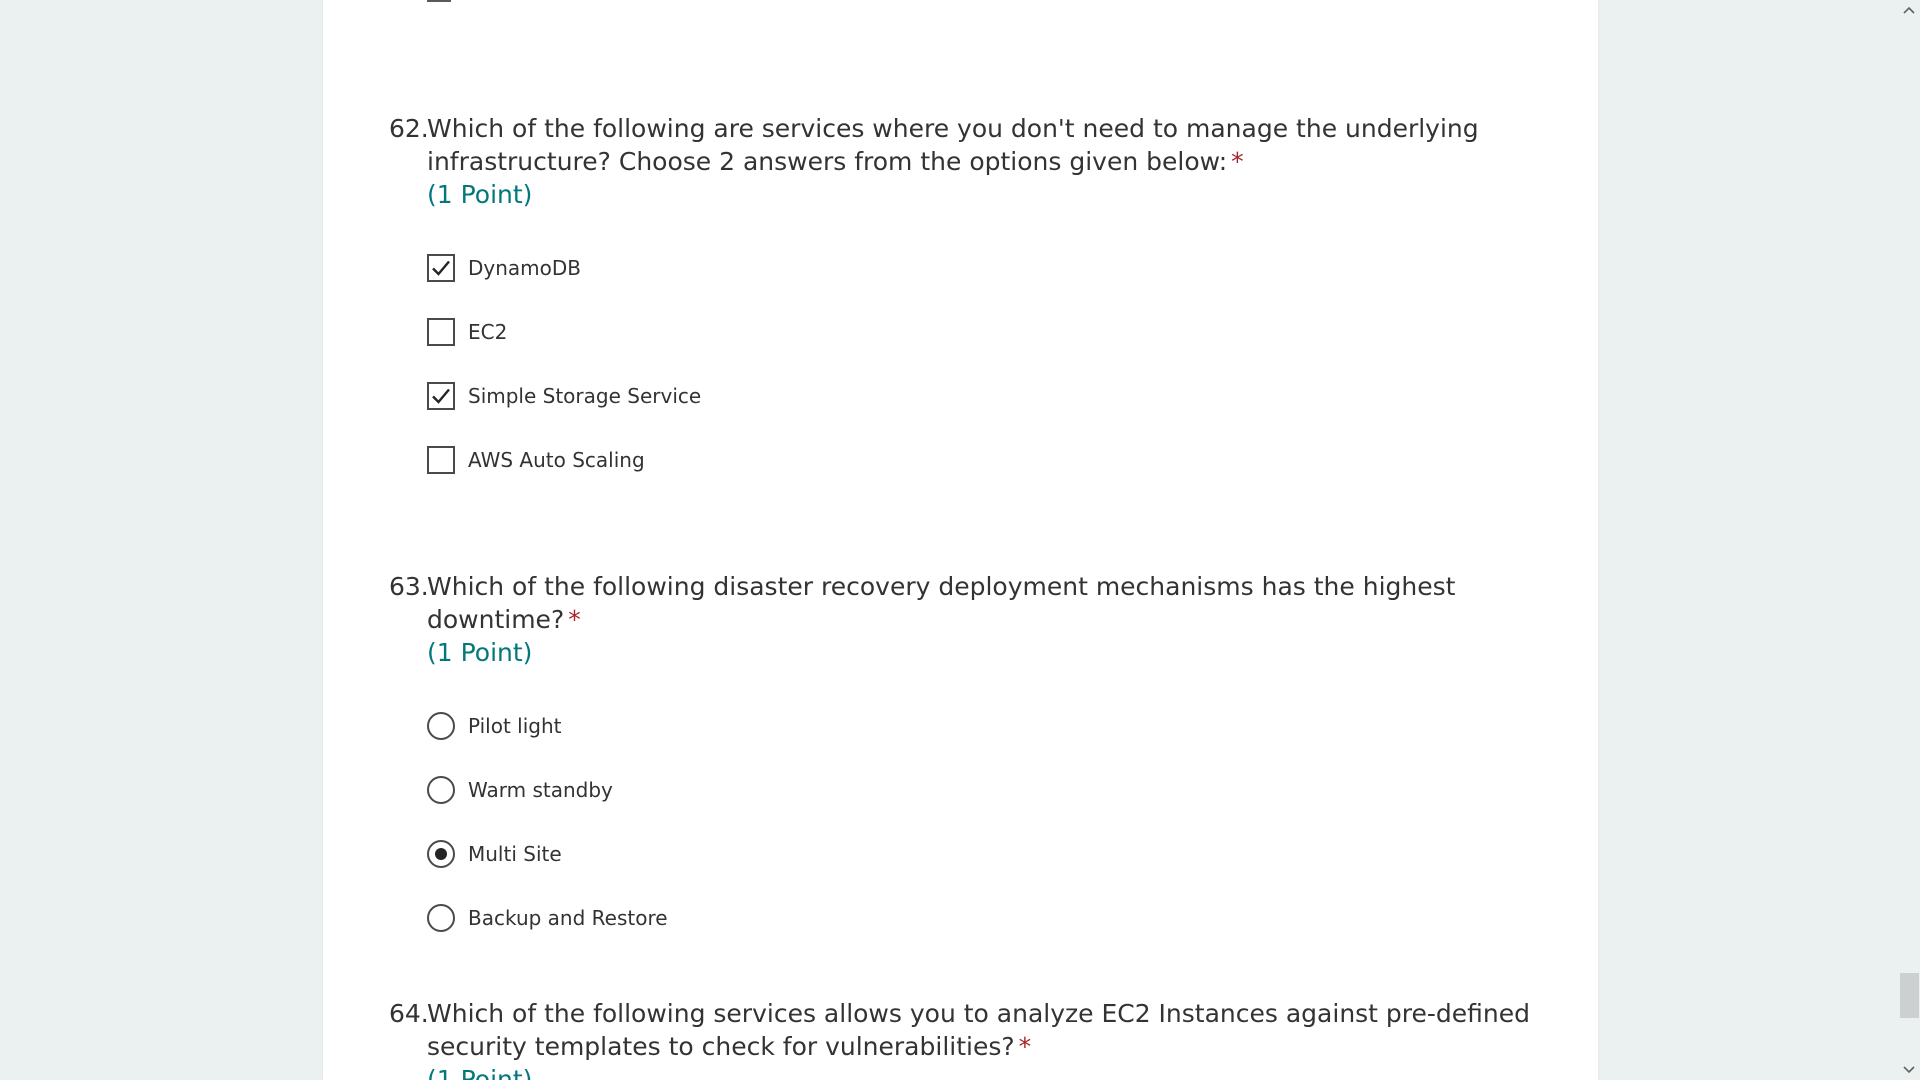 Image resolution: width=1920 pixels, height=1080 pixels. Describe the element at coordinates (983, 460) in the screenshot. I see `option-aws-auto-scaling: AWS Auto Scaling` at that location.